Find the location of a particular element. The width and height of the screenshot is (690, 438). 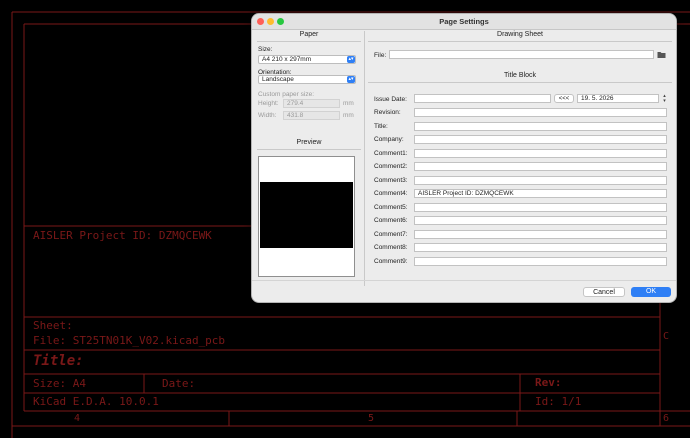

chevron-down-icon: ▾ is located at coordinates (664, 101).